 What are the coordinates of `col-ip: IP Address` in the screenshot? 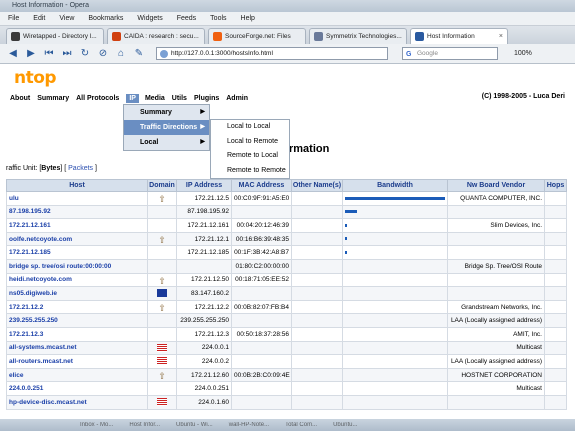 It's located at (204, 185).